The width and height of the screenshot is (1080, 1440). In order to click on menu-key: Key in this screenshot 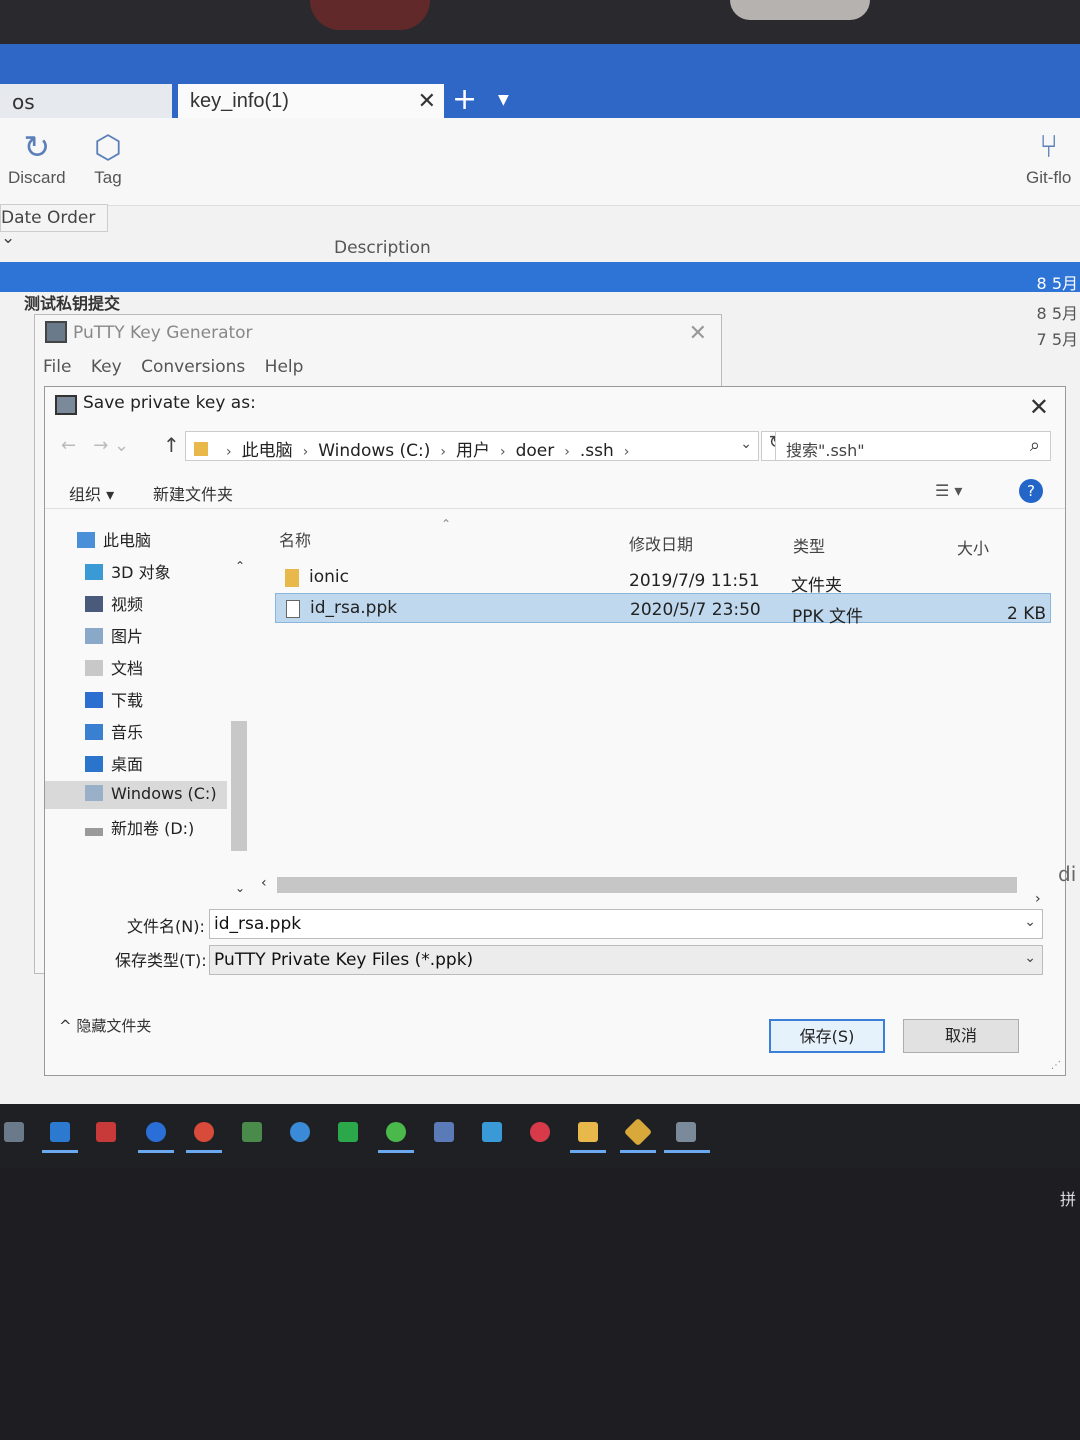, I will do `click(106, 367)`.